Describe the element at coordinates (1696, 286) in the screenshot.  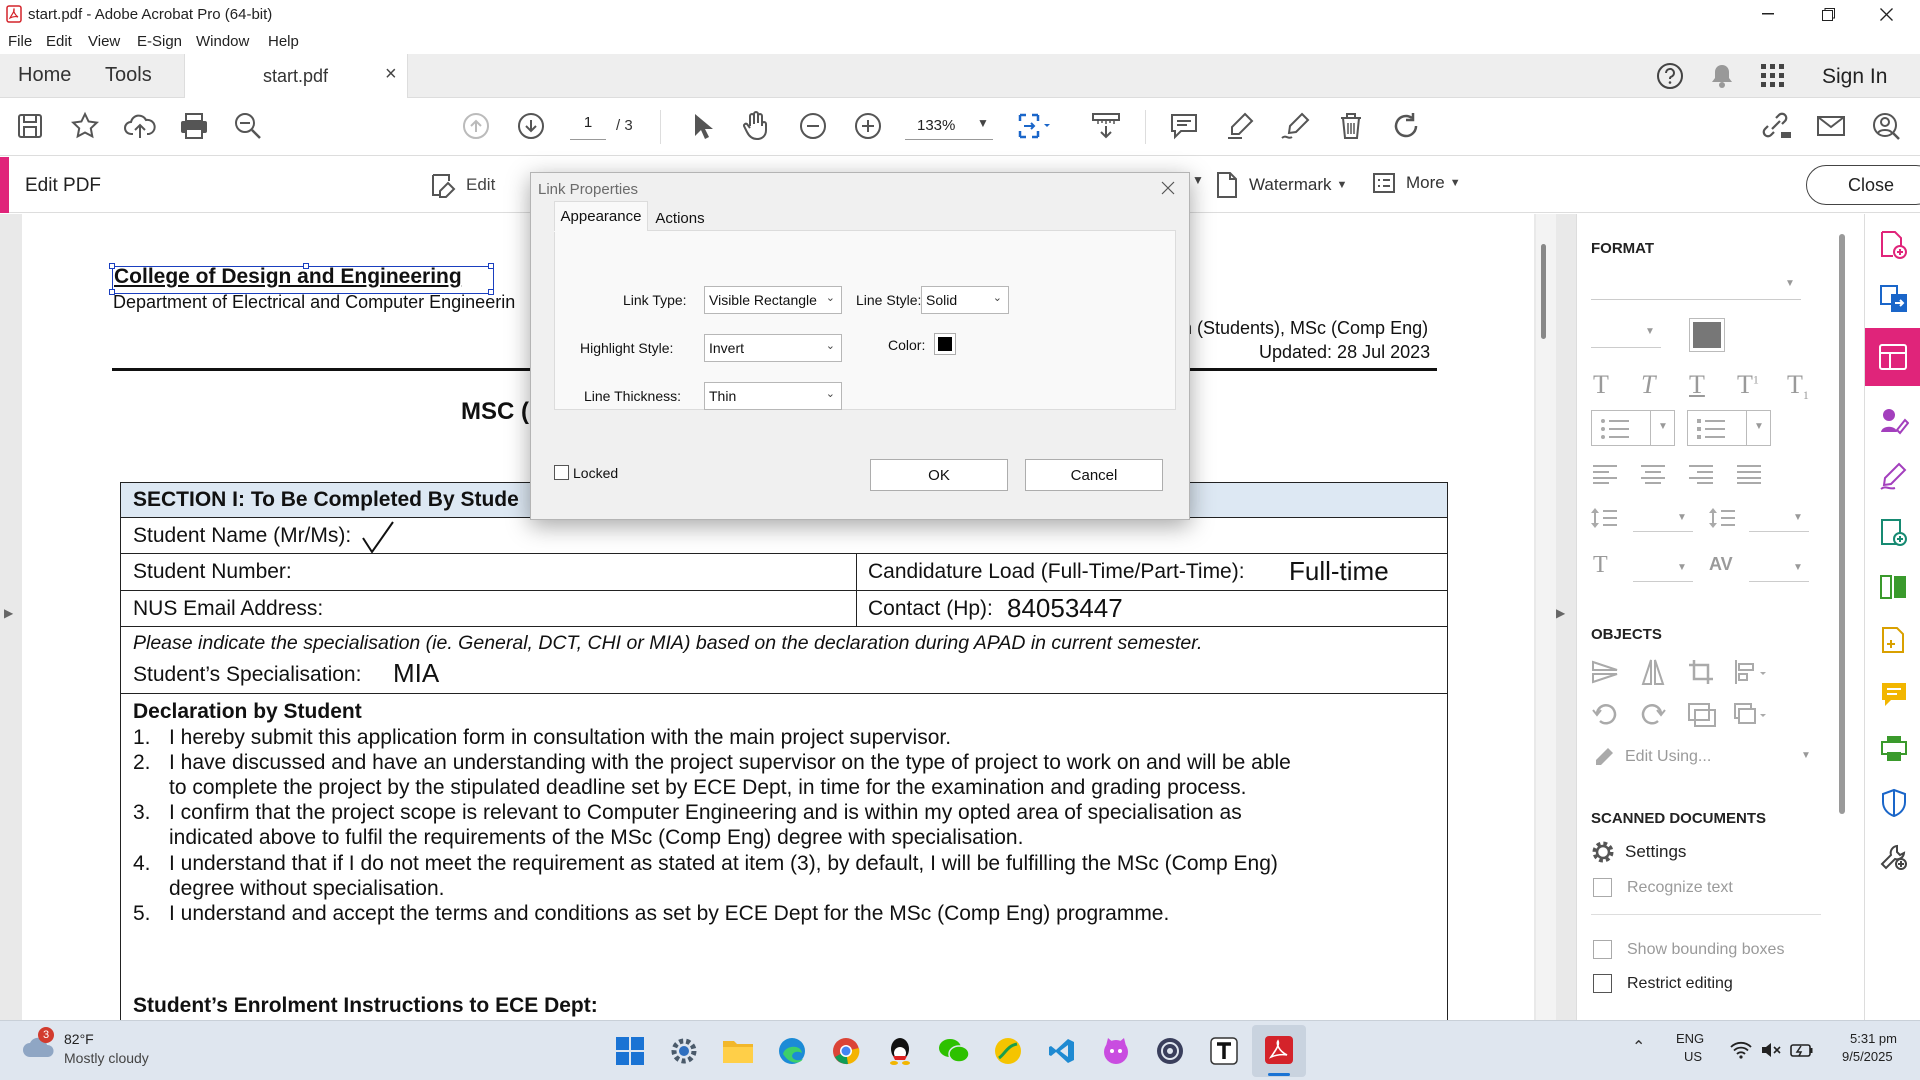
I see `font-family-select: ▼` at that location.